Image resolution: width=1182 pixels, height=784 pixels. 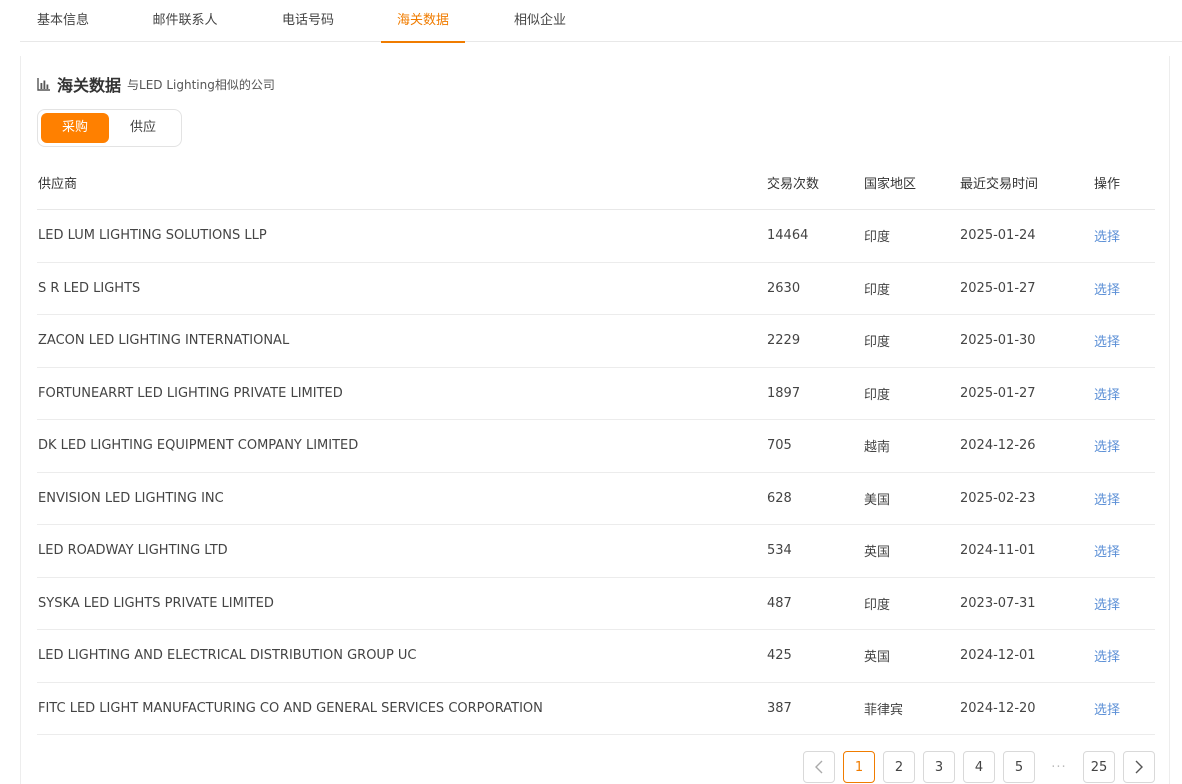 What do you see at coordinates (779, 656) in the screenshot?
I see `cell-count: 425` at bounding box center [779, 656].